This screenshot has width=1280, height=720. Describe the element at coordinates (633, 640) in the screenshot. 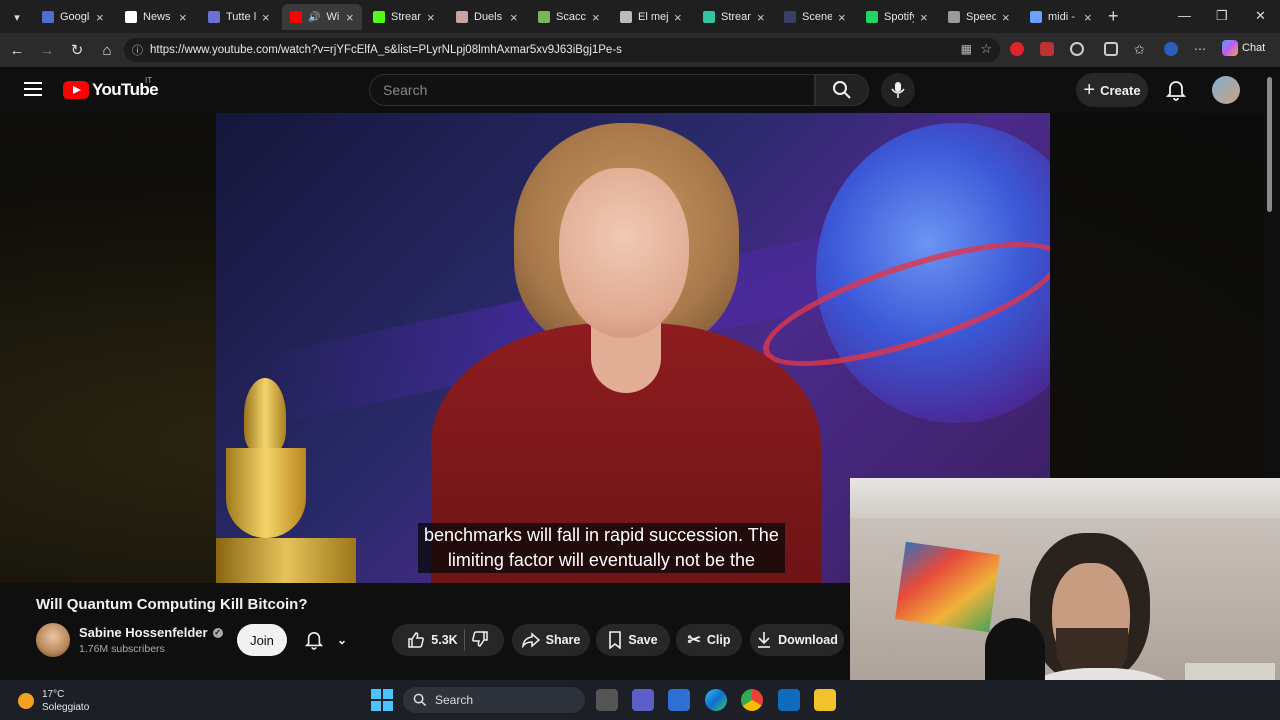

I see `save-button: Save` at that location.